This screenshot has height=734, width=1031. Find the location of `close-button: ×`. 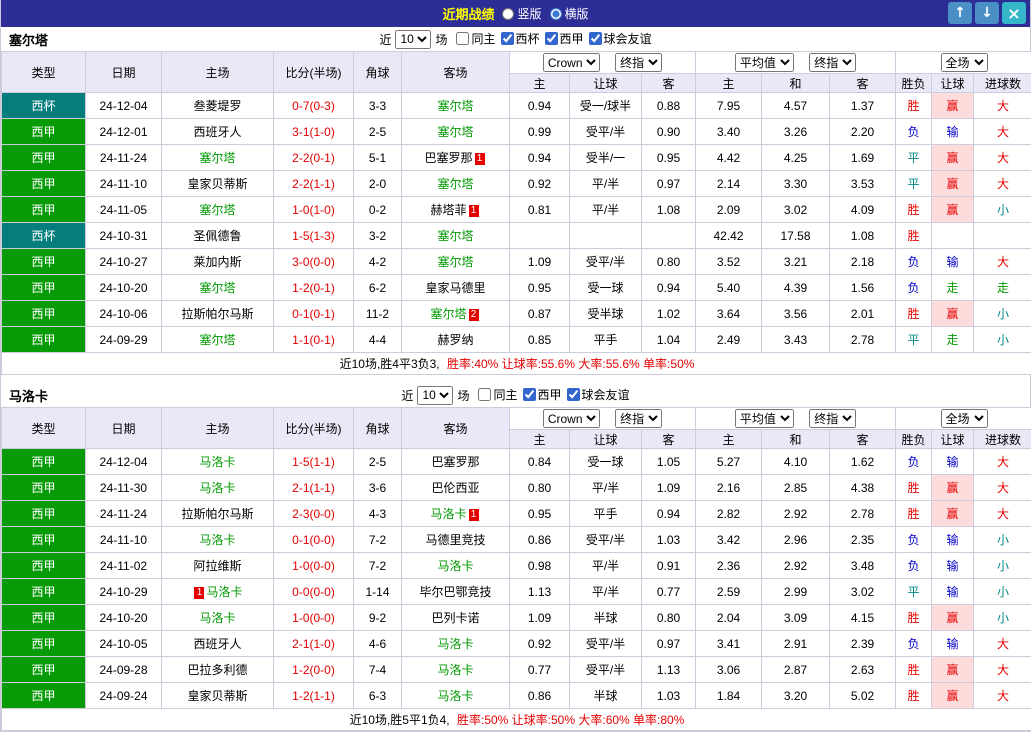

close-button: × is located at coordinates (1014, 13).